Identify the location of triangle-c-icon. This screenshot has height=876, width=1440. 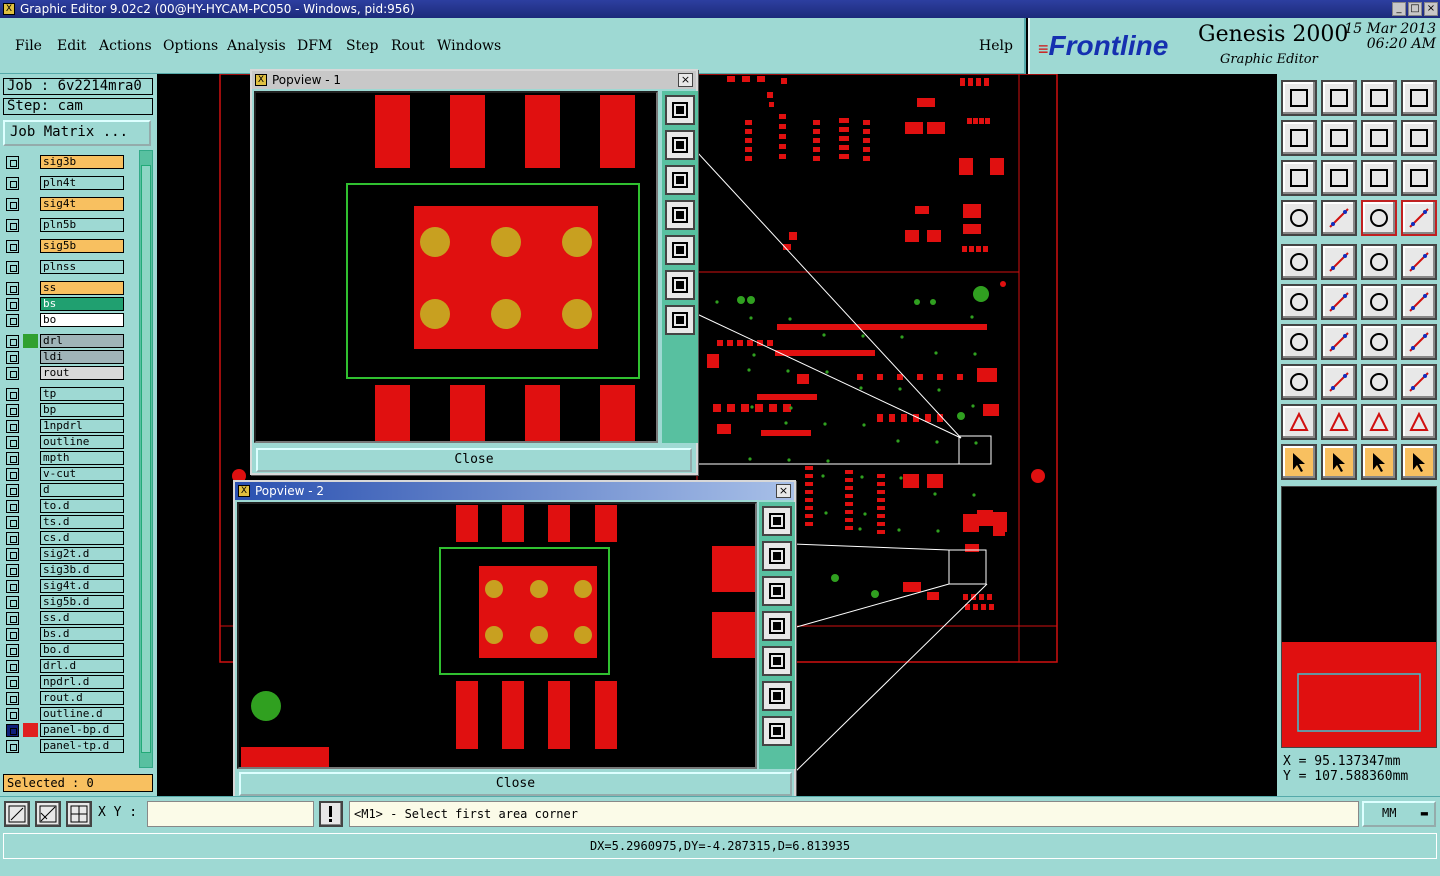
(1379, 422).